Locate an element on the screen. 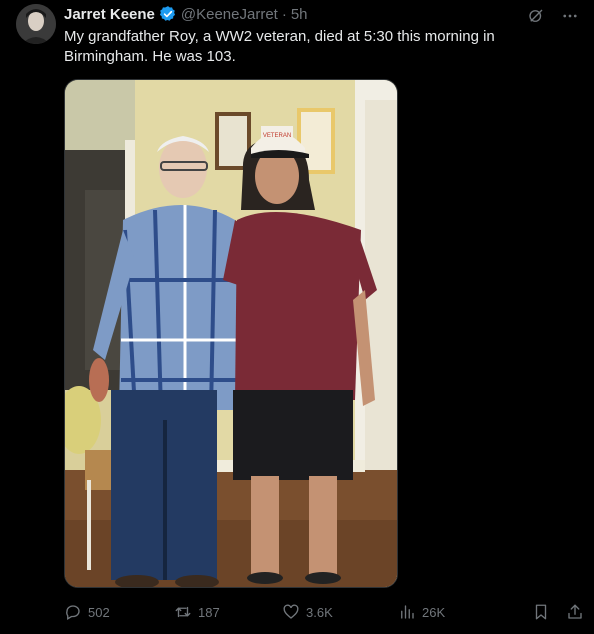 The image size is (594, 634). views-button: 26K is located at coordinates (465, 612).